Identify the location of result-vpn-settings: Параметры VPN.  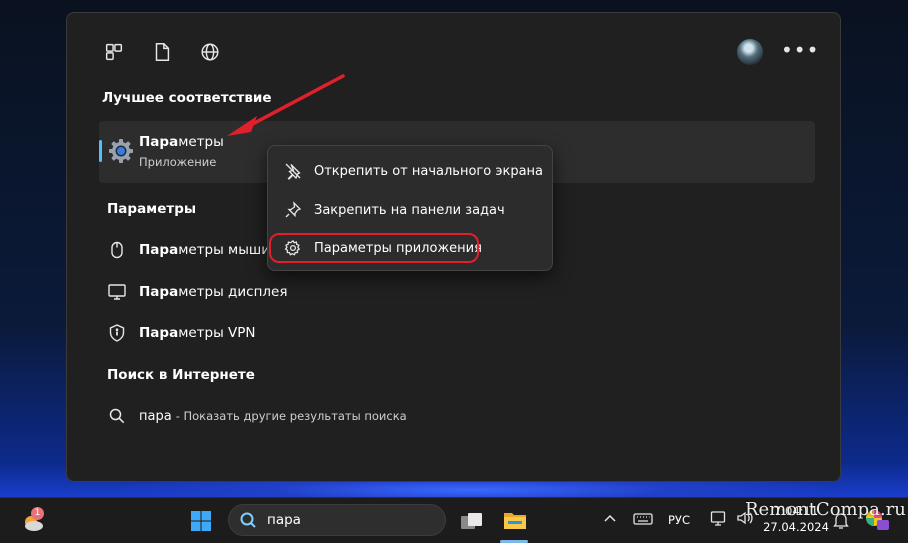
(452, 333).